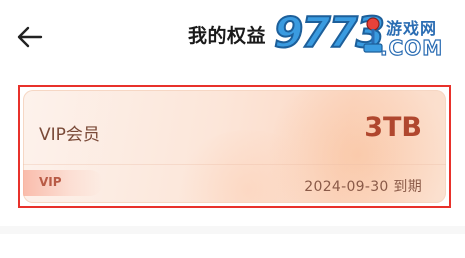 This screenshot has width=465, height=258. Describe the element at coordinates (232, 230) in the screenshot. I see `section-divider` at that location.